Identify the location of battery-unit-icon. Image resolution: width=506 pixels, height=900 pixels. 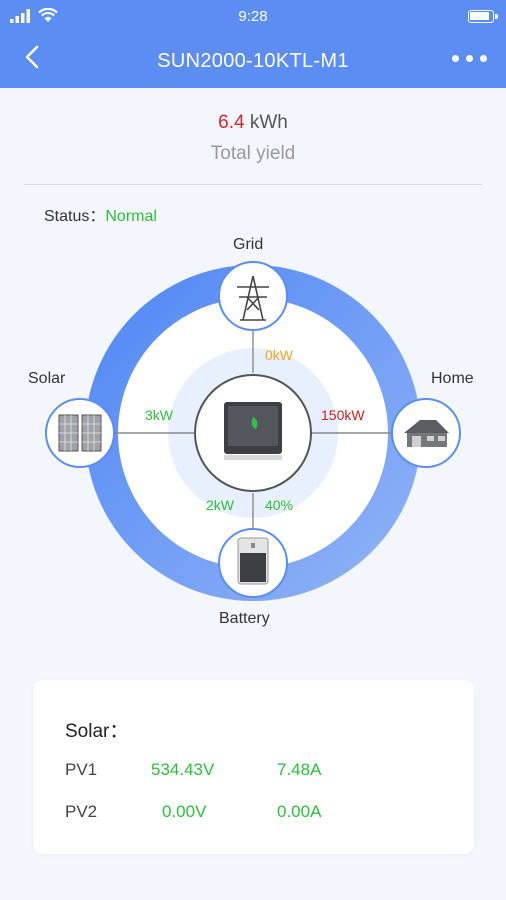
(253, 561).